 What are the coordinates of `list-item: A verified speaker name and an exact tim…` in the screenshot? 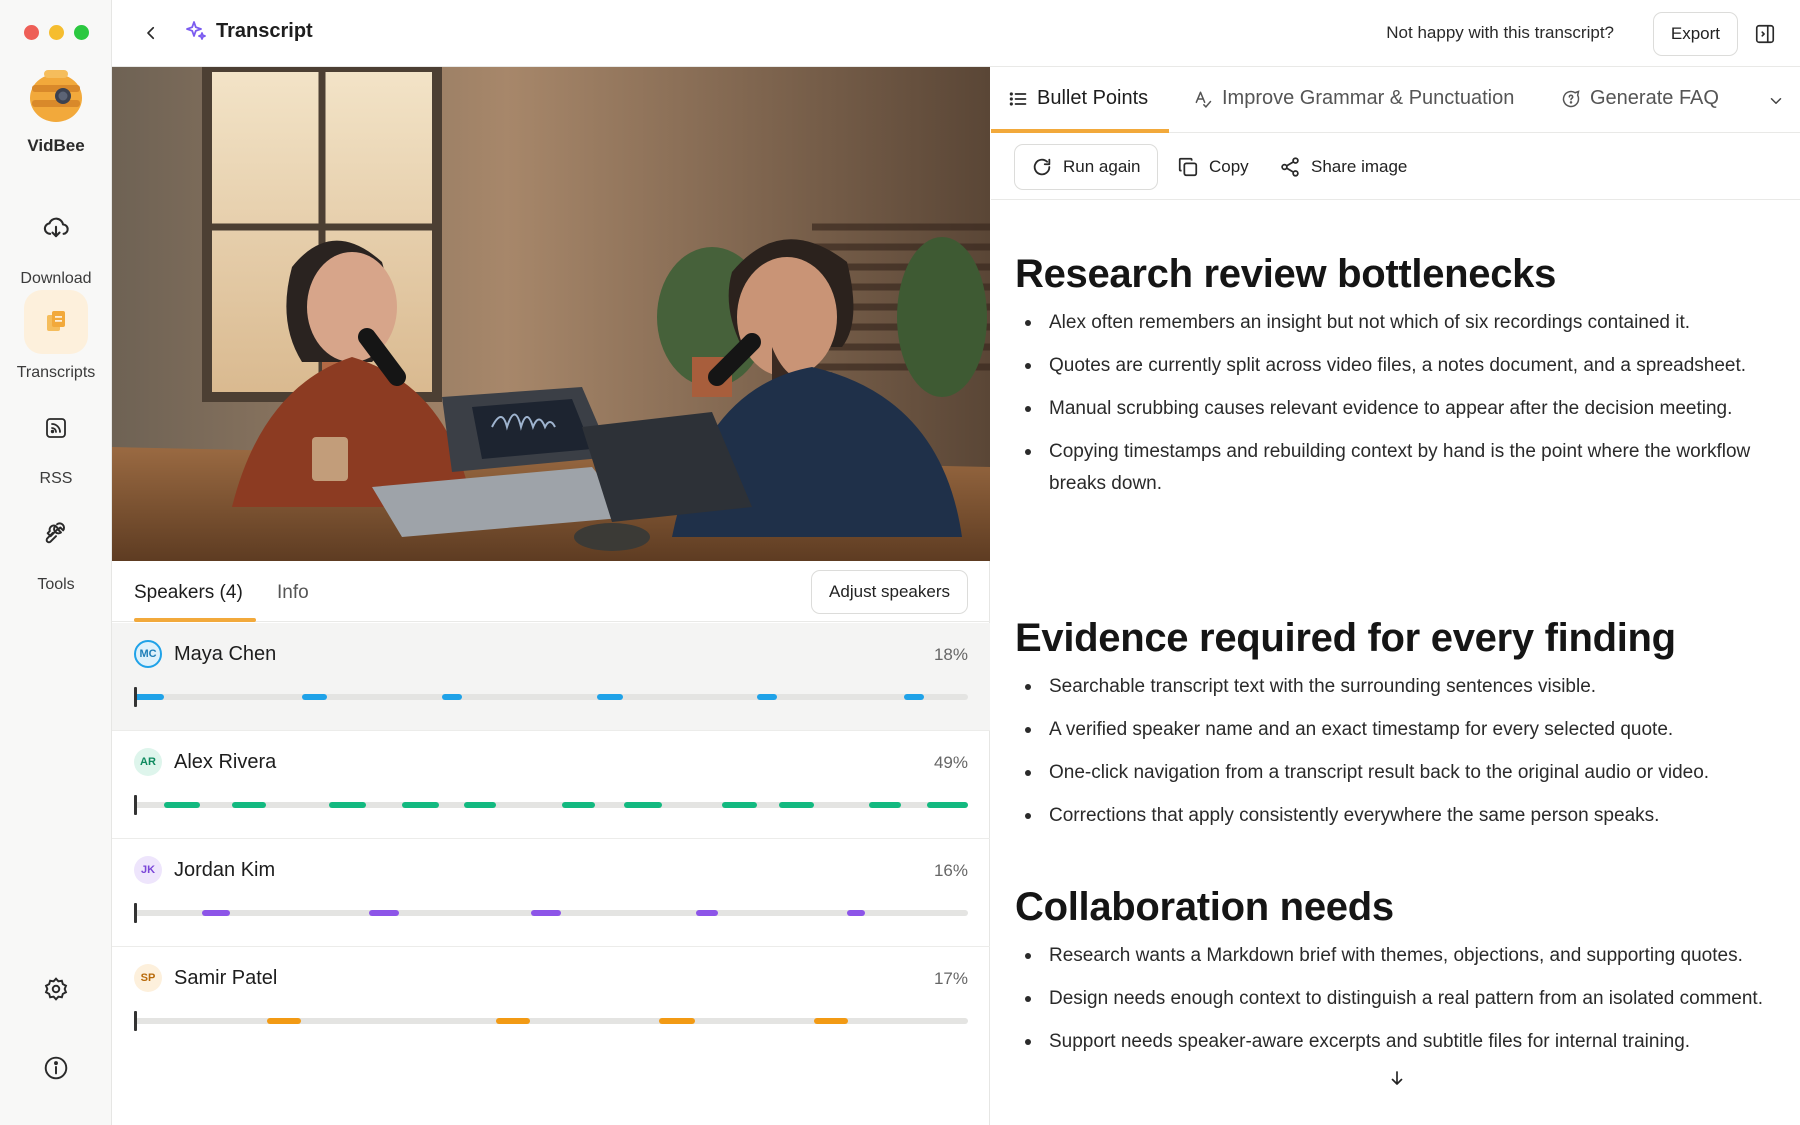 It's located at (1395, 730).